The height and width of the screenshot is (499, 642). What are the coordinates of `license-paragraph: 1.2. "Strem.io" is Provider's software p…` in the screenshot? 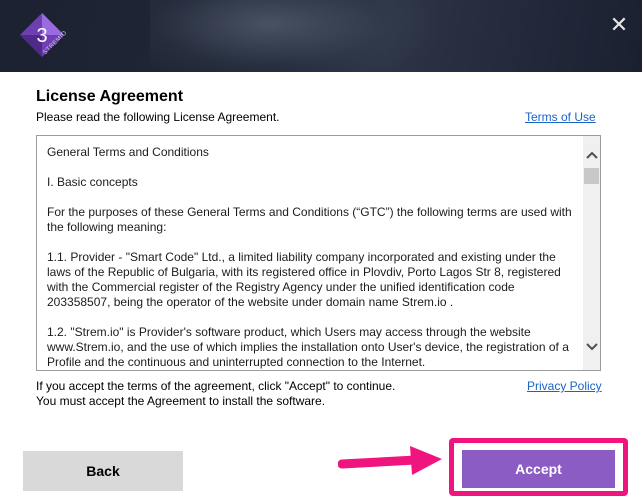 It's located at (308, 347).